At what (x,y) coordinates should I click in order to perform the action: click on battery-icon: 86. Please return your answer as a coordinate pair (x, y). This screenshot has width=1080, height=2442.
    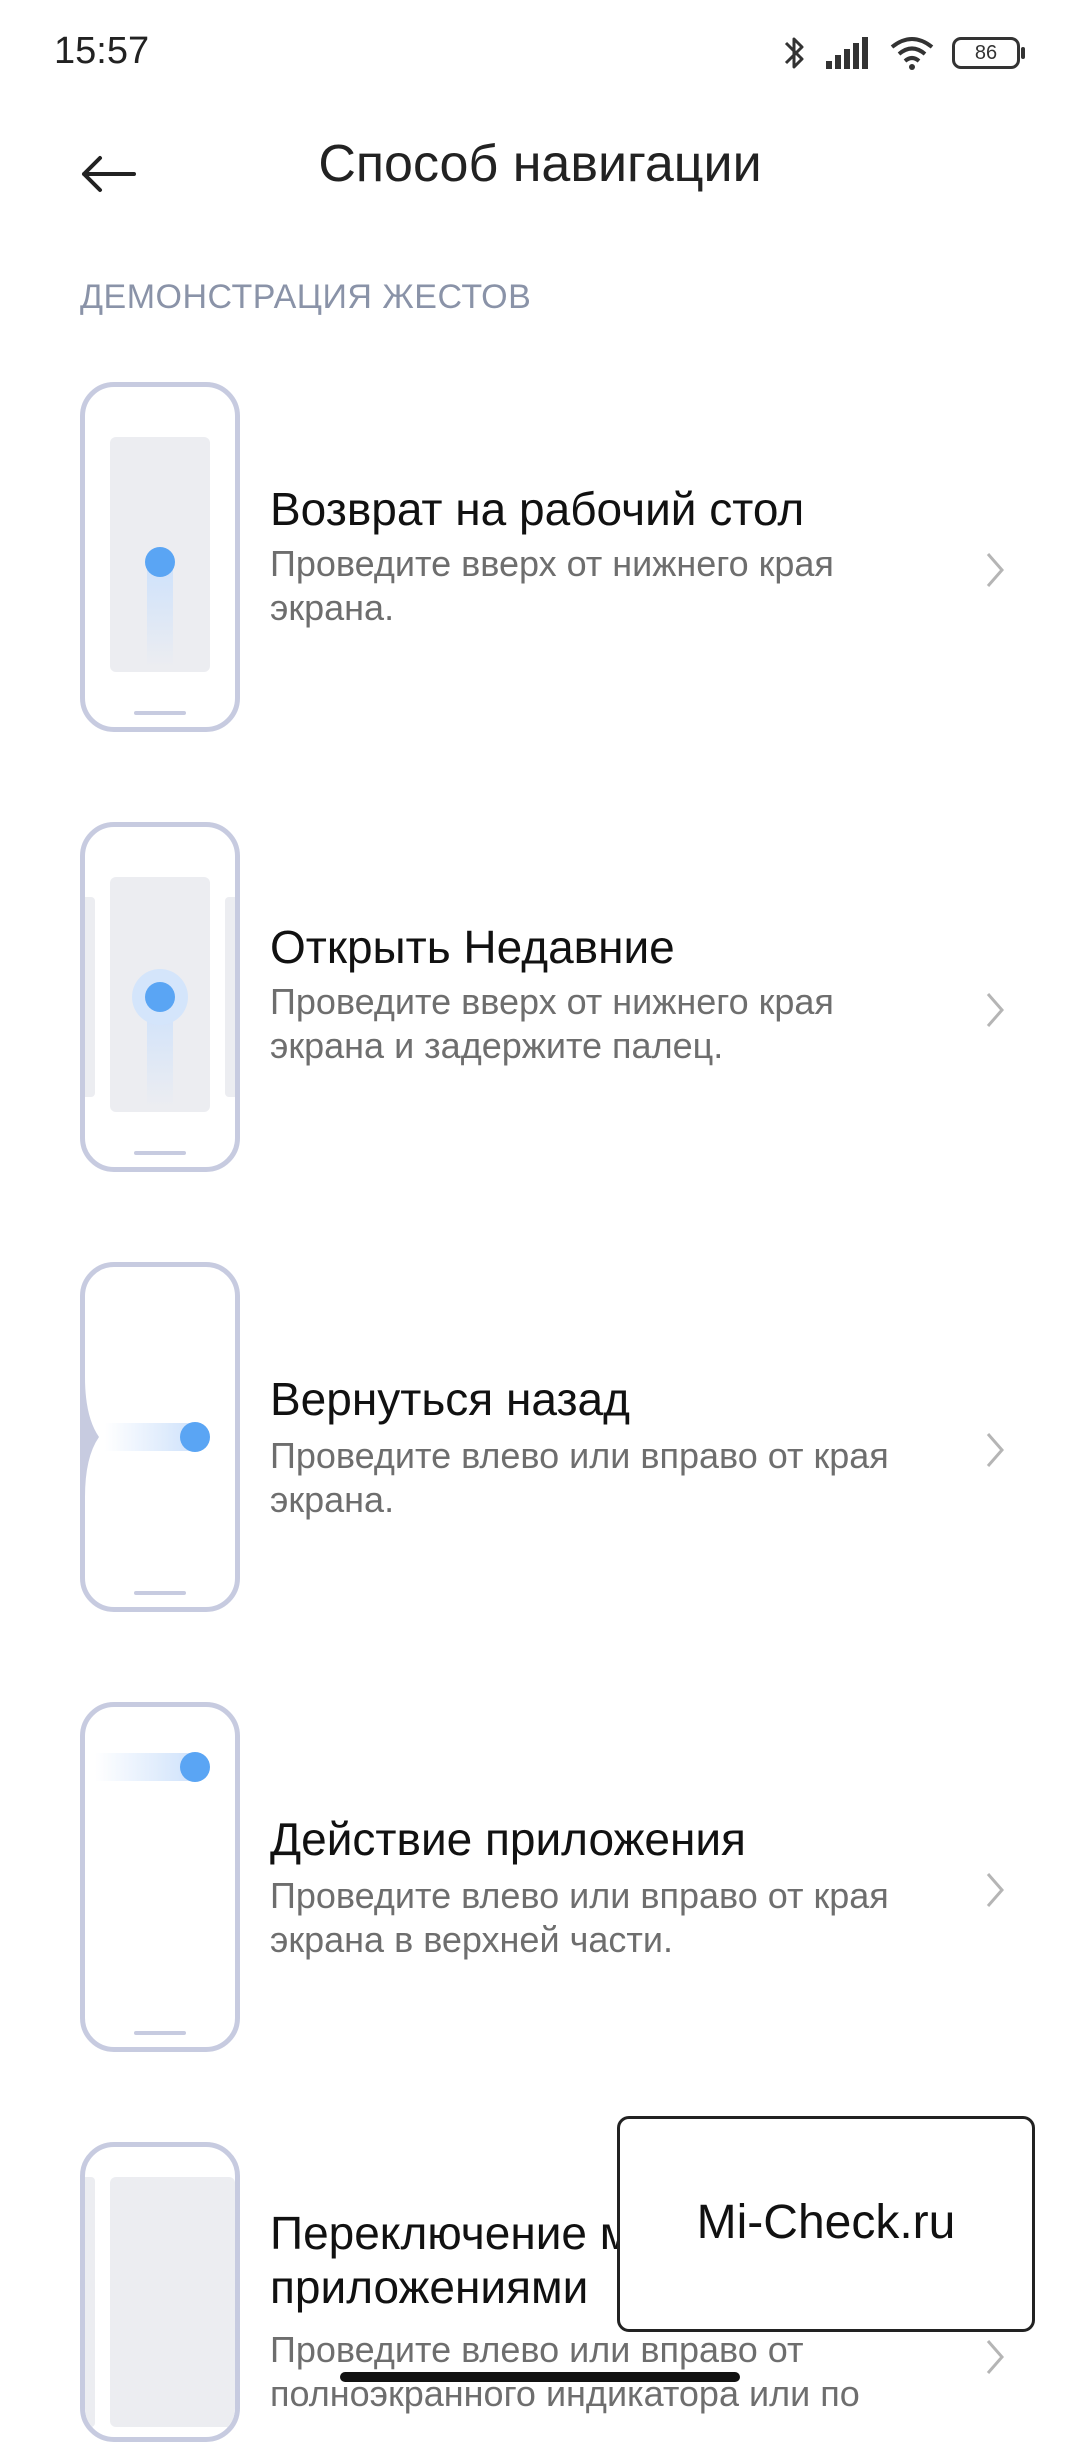
    Looking at the image, I should click on (988, 53).